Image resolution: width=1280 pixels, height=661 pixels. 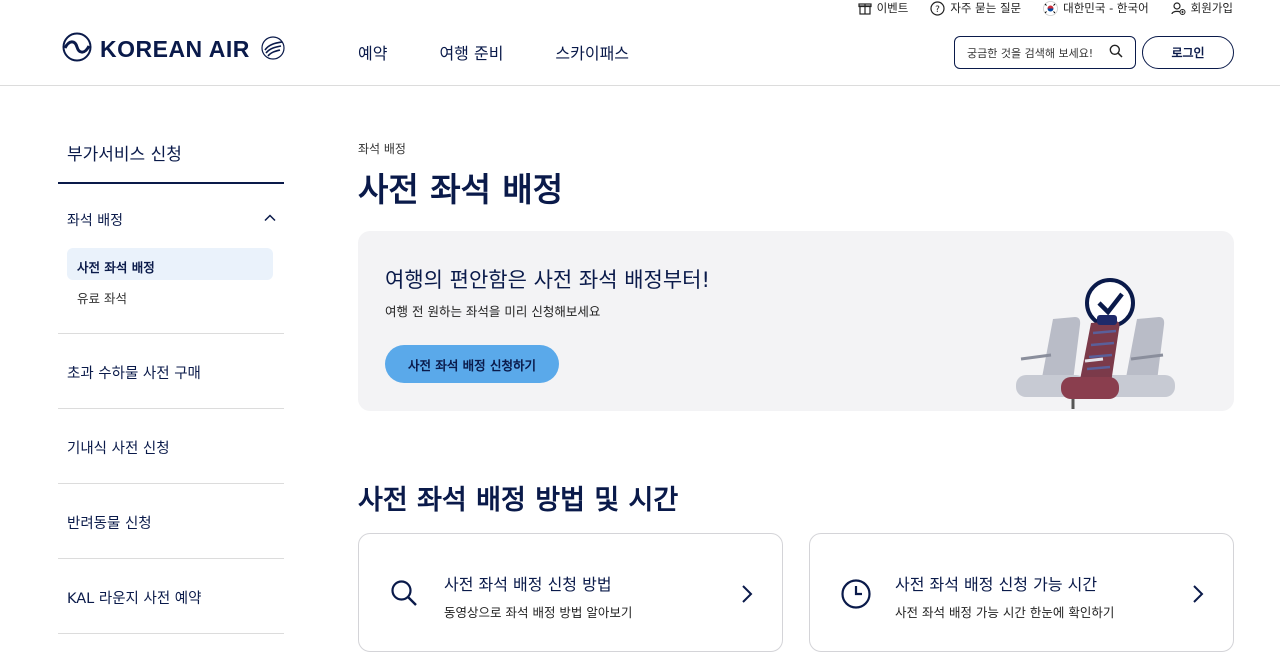 I want to click on section-title: 사전 좌석 배정 방법 및 시간, so click(x=518, y=500).